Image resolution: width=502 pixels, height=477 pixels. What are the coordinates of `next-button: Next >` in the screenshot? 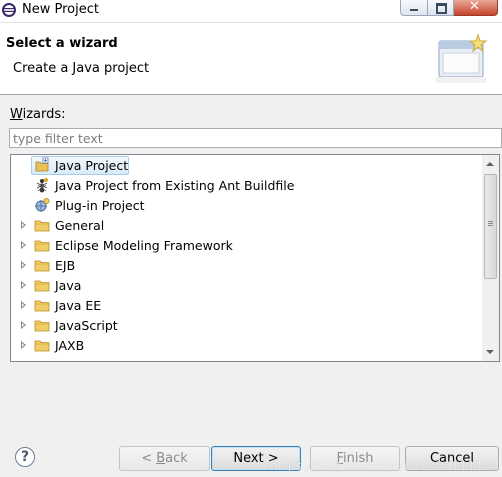 It's located at (256, 458).